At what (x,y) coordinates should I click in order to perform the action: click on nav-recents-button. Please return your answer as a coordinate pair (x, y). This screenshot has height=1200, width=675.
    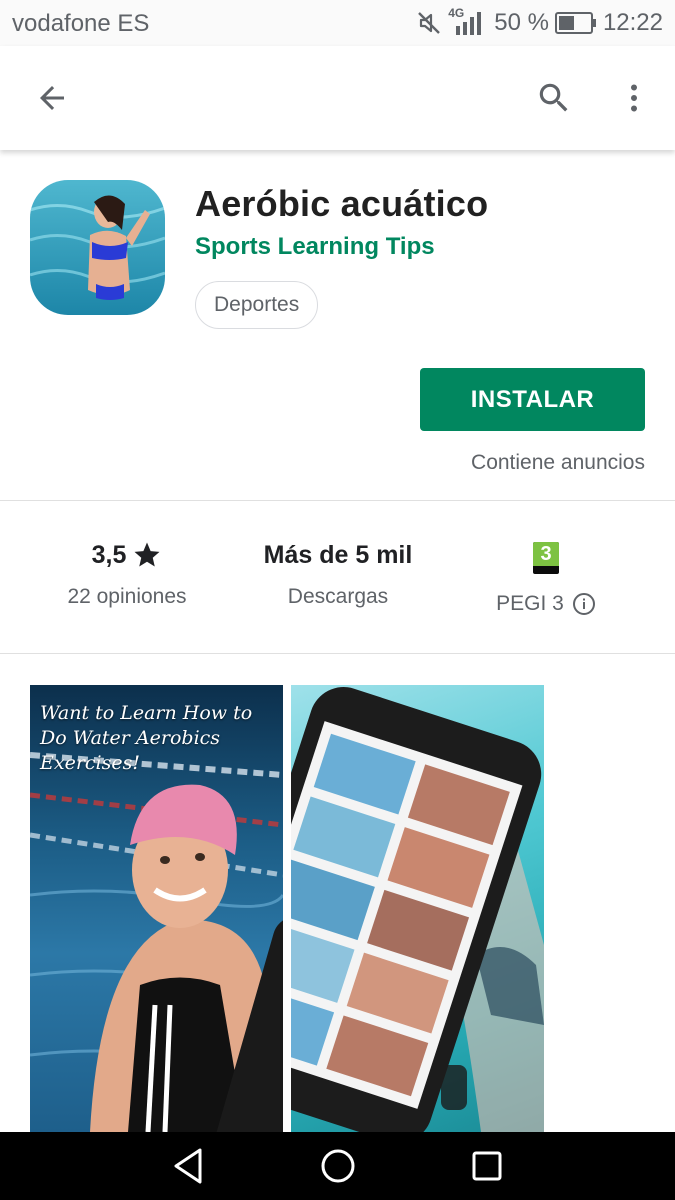
    Looking at the image, I should click on (487, 1166).